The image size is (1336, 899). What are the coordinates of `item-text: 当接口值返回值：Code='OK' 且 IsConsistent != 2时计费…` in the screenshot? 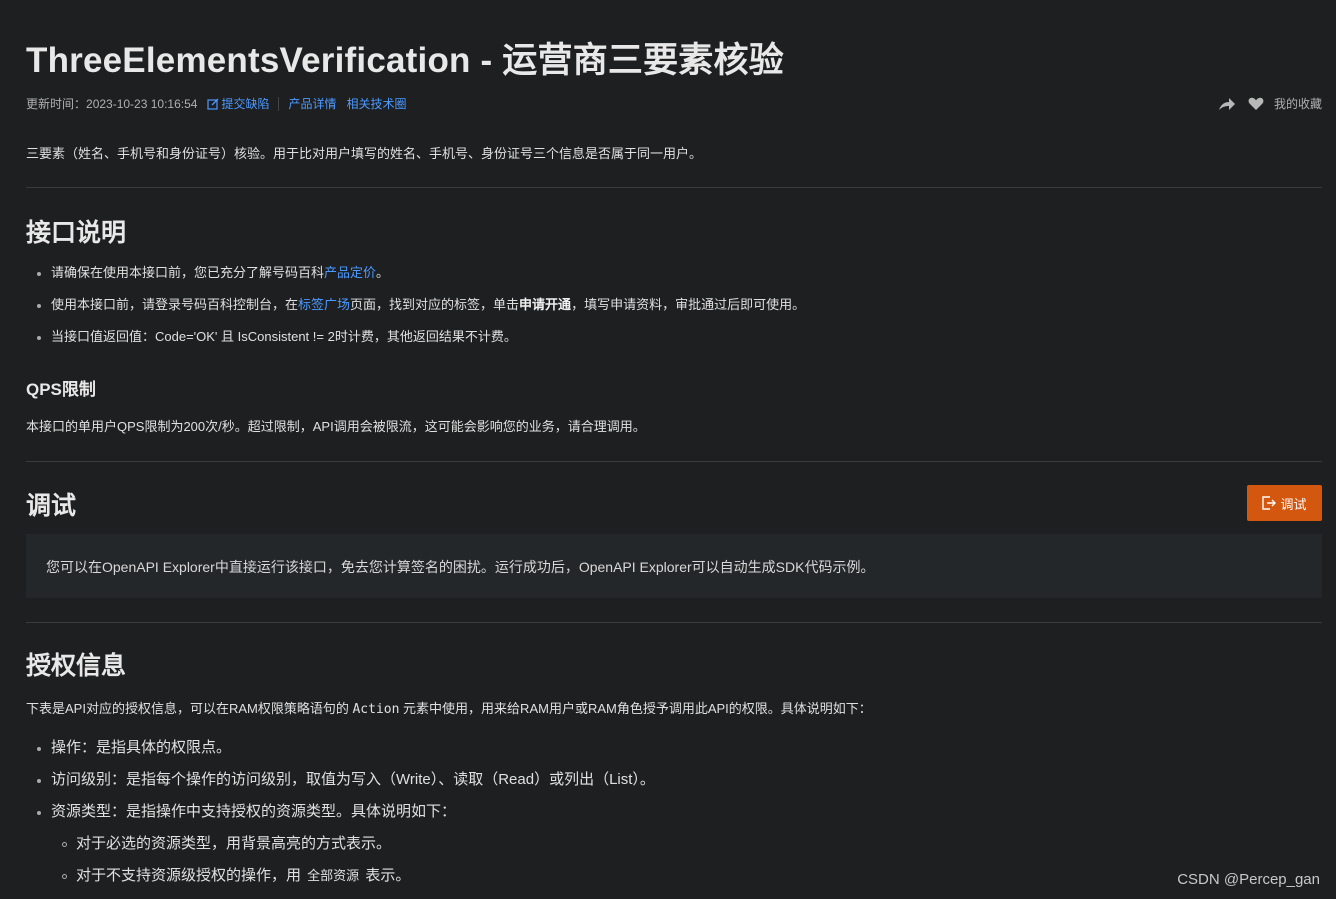 It's located at (284, 336).